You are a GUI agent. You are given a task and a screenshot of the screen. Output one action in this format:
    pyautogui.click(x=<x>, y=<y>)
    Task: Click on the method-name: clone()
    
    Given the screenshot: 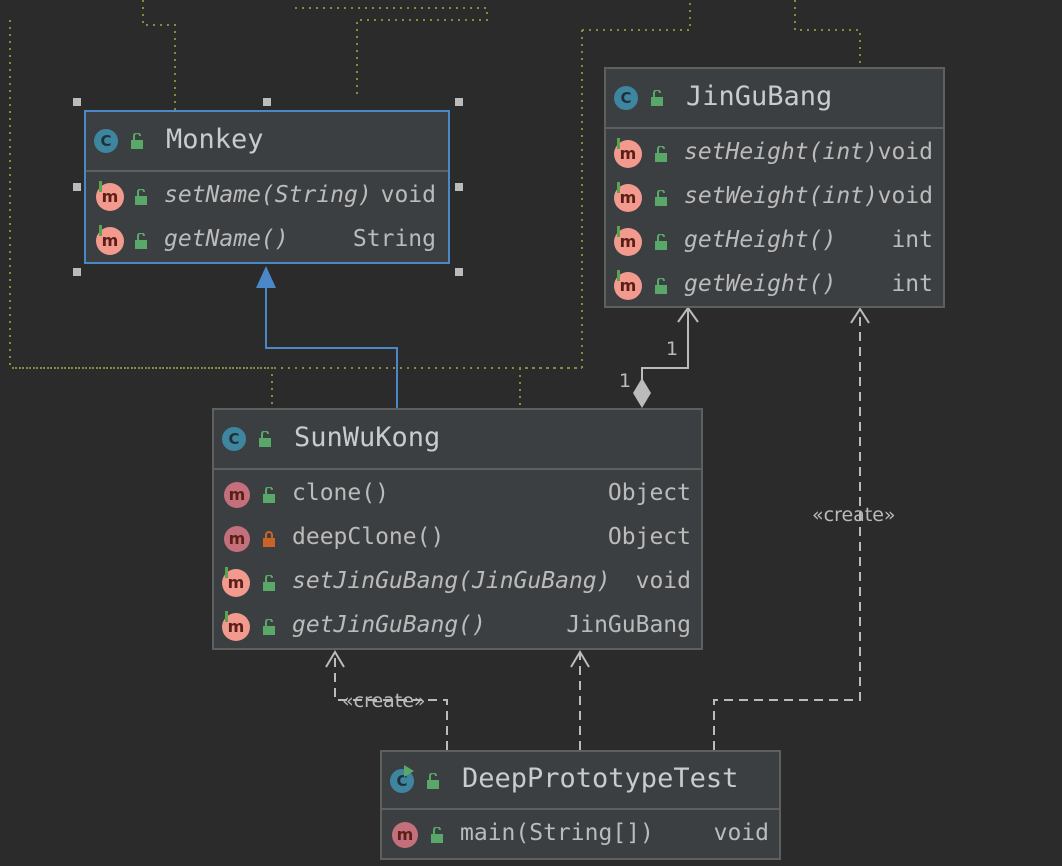 What is the action you would take?
    pyautogui.click(x=340, y=493)
    